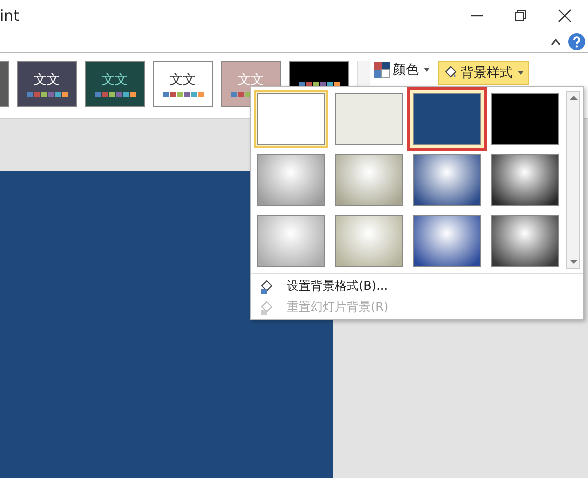 This screenshot has width=588, height=478. I want to click on restore-icon, so click(521, 16).